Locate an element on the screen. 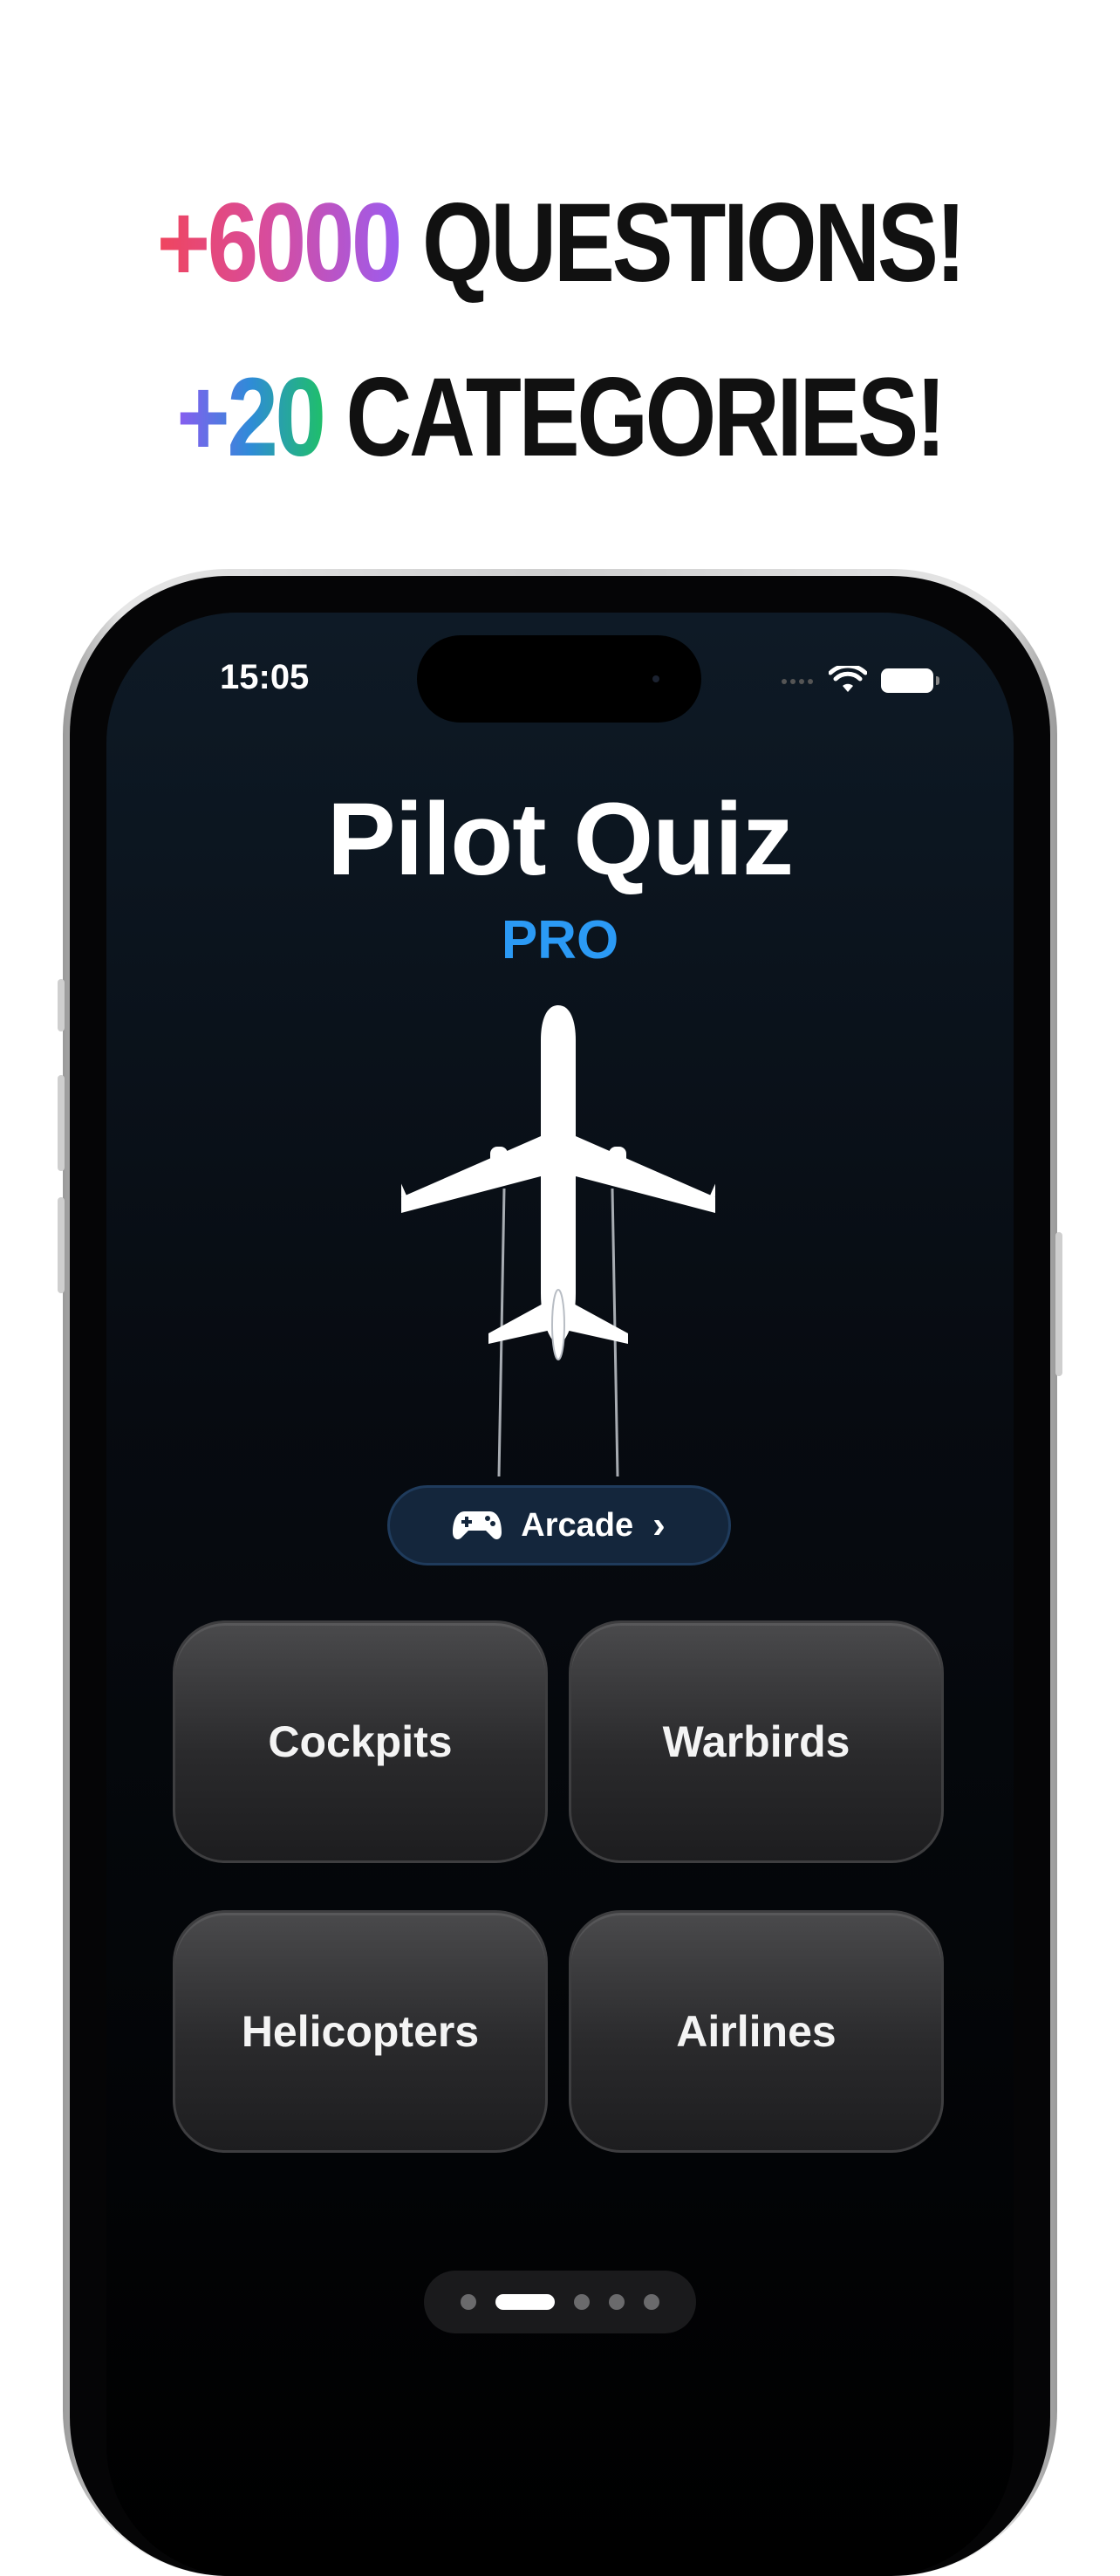 This screenshot has height=2576, width=1120. app-title: Pilot Quiz is located at coordinates (560, 839).